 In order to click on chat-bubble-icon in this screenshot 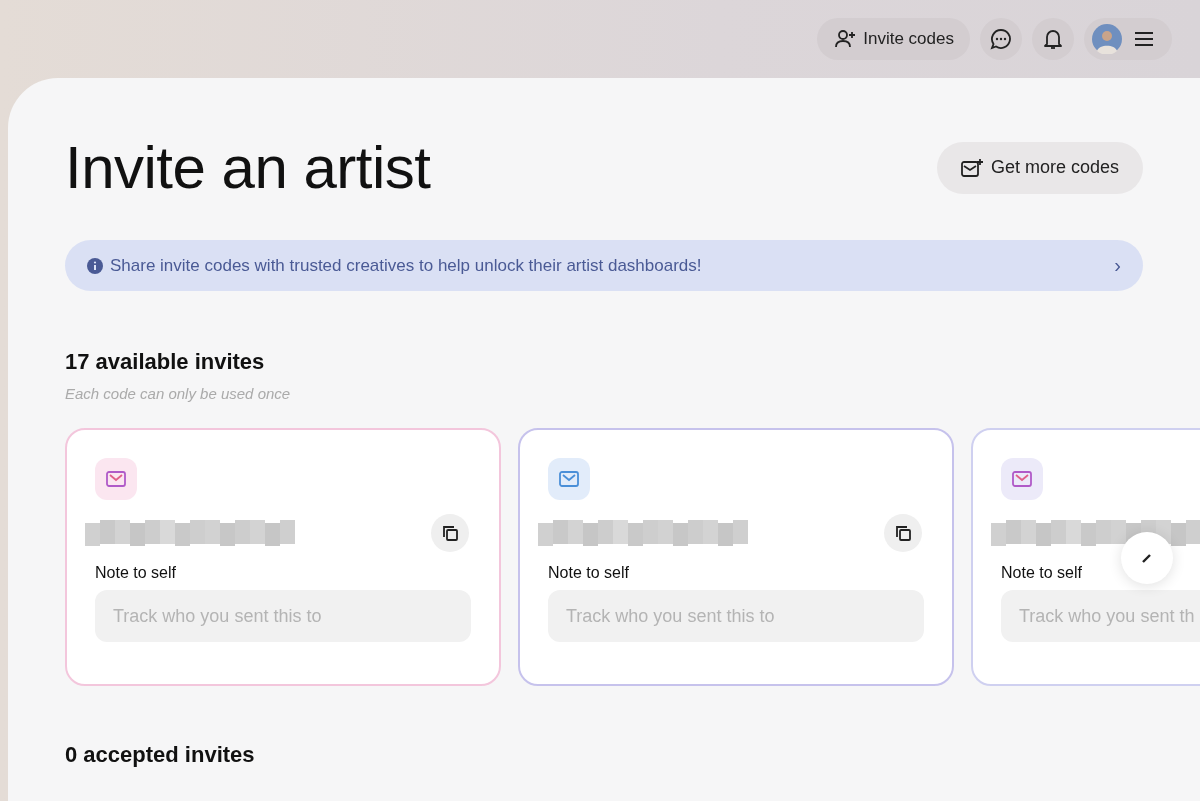, I will do `click(1001, 39)`.